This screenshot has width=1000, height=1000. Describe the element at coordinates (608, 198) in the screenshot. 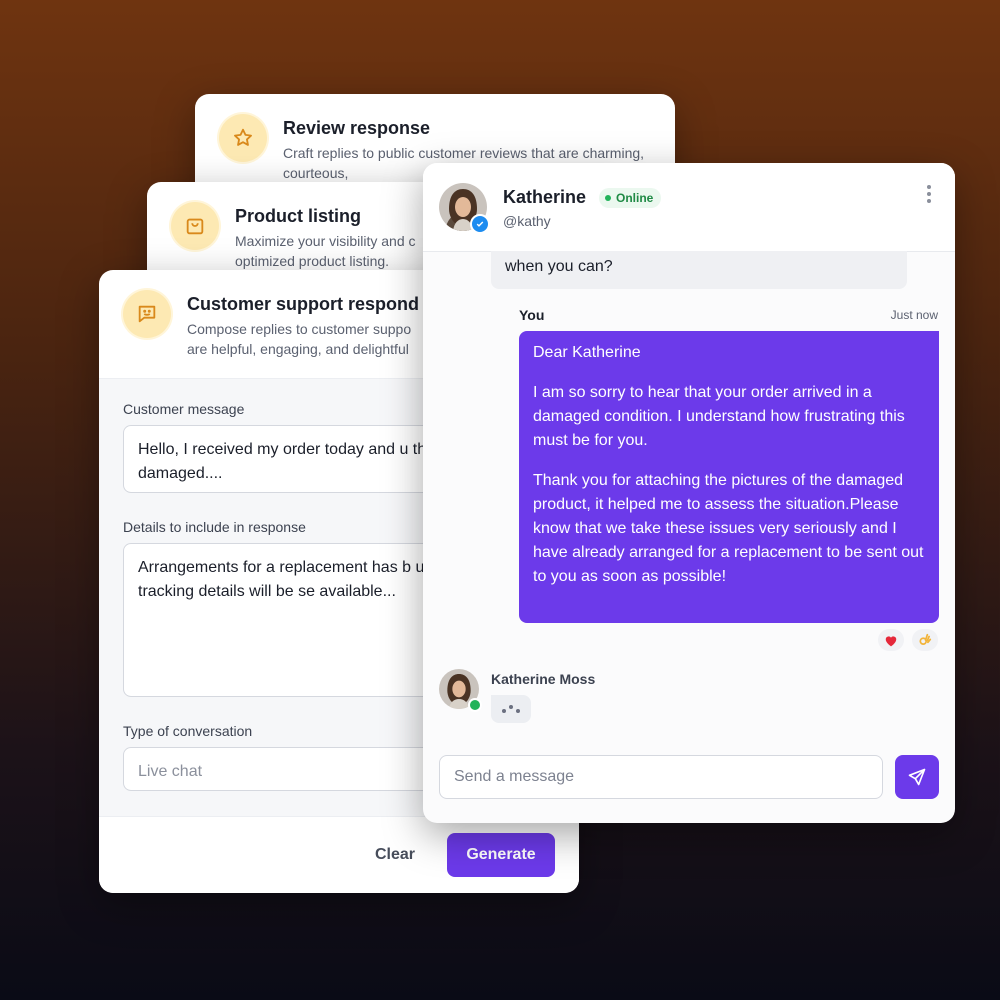

I see `online-dot-icon` at that location.